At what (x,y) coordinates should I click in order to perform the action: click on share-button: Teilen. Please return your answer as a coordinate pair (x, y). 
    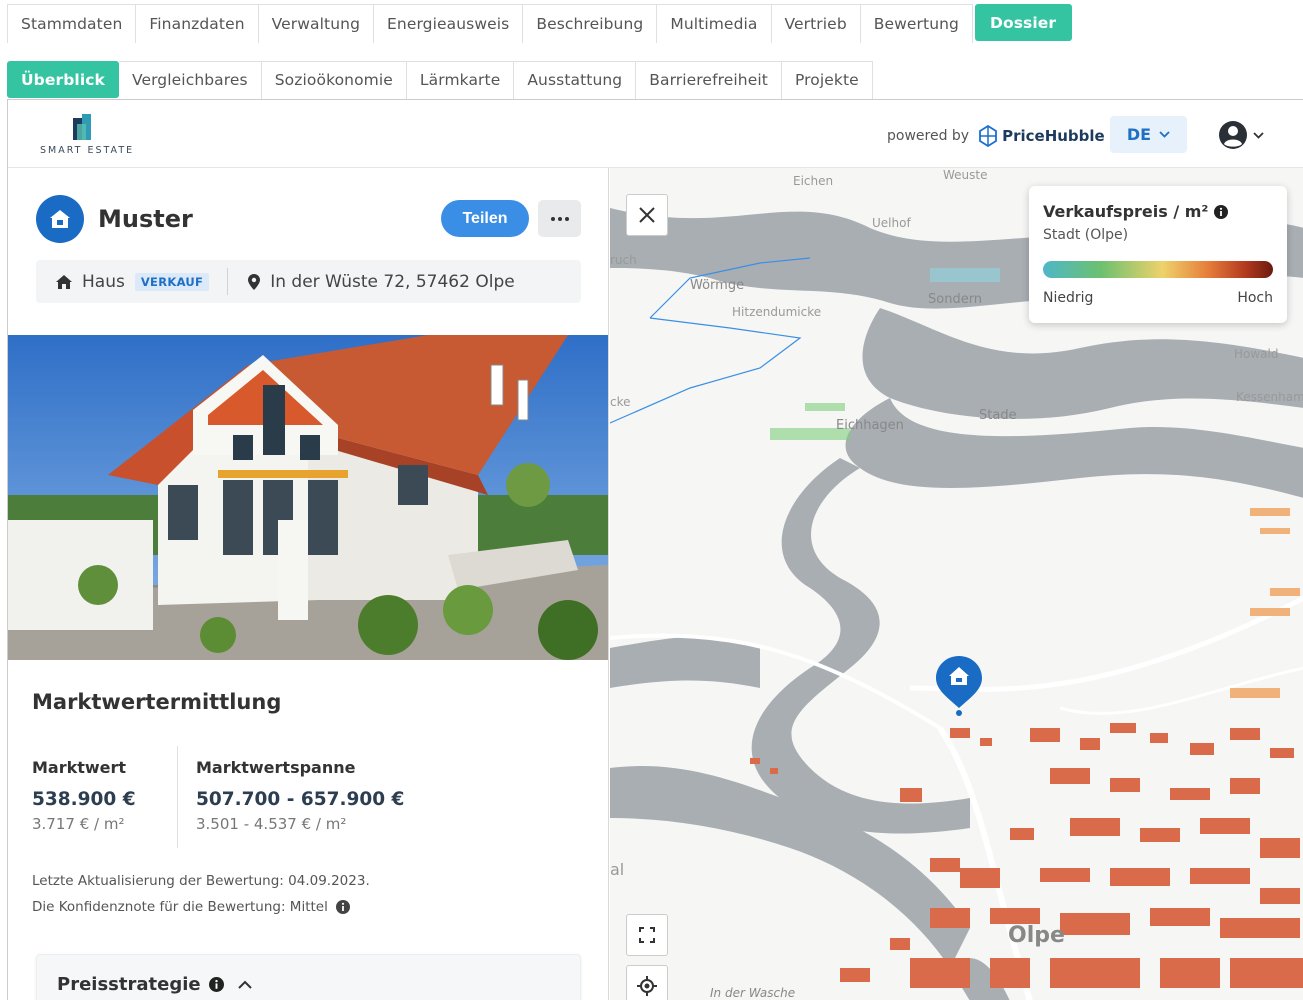
    Looking at the image, I should click on (485, 218).